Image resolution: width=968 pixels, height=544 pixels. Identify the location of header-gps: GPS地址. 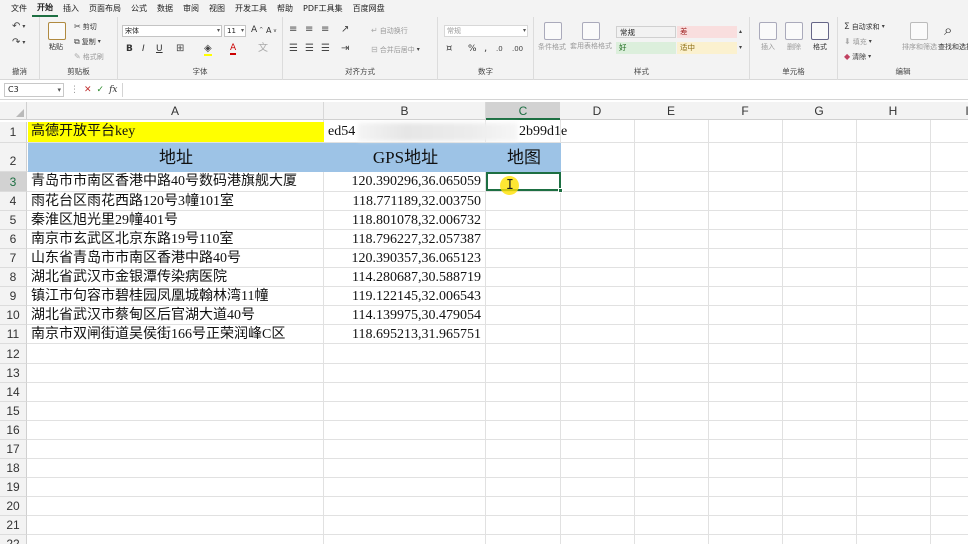
(405, 157).